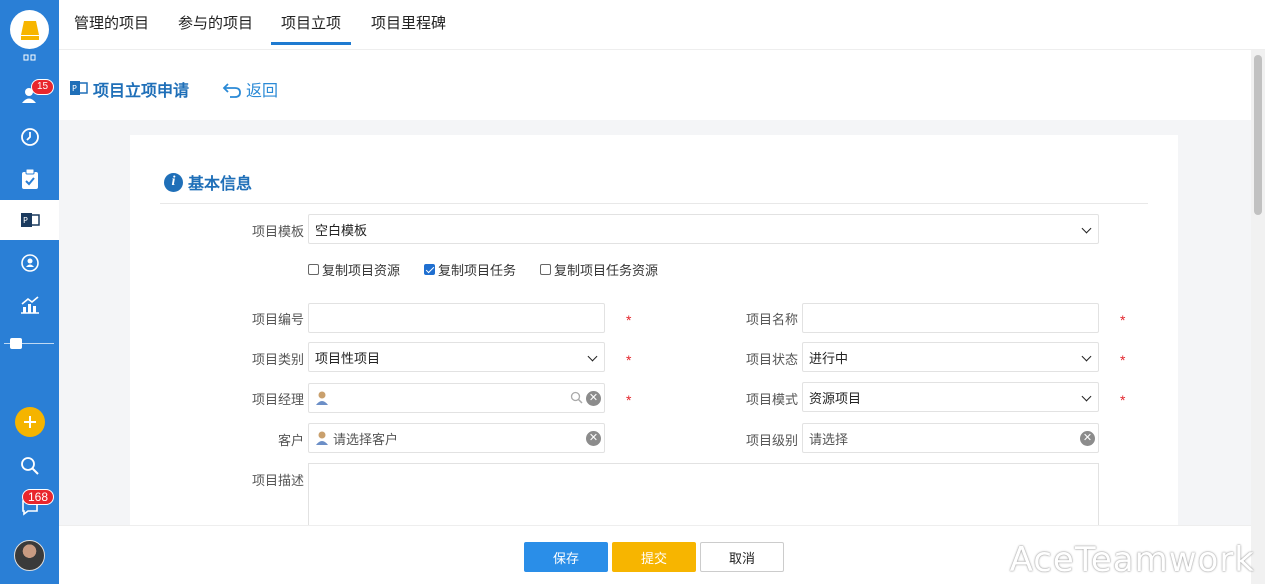  I want to click on project-manager-label: 项目经理, so click(277, 399).